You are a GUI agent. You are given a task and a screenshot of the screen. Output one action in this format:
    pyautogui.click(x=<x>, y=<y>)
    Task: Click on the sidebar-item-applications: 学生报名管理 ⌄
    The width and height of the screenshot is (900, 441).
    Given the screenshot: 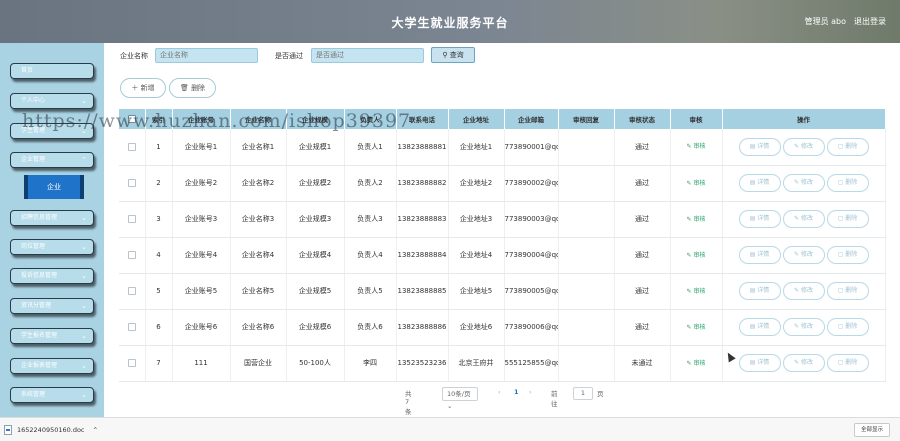 What is the action you would take?
    pyautogui.click(x=52, y=336)
    